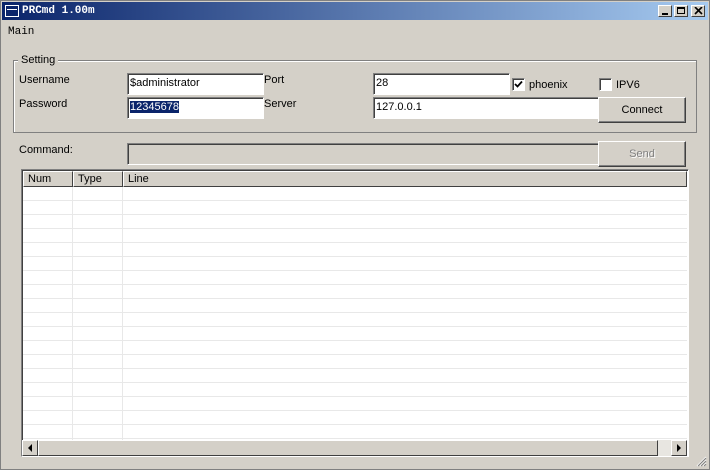  I want to click on connect-button: Connect, so click(642, 110).